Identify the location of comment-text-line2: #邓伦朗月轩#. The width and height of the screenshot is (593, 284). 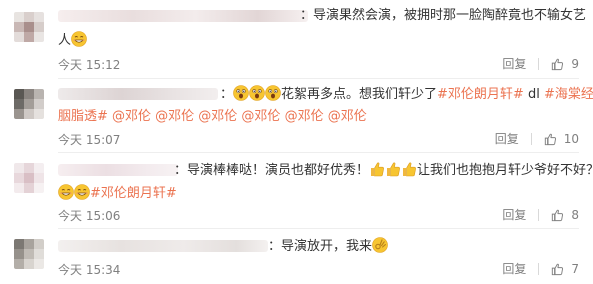
(117, 193).